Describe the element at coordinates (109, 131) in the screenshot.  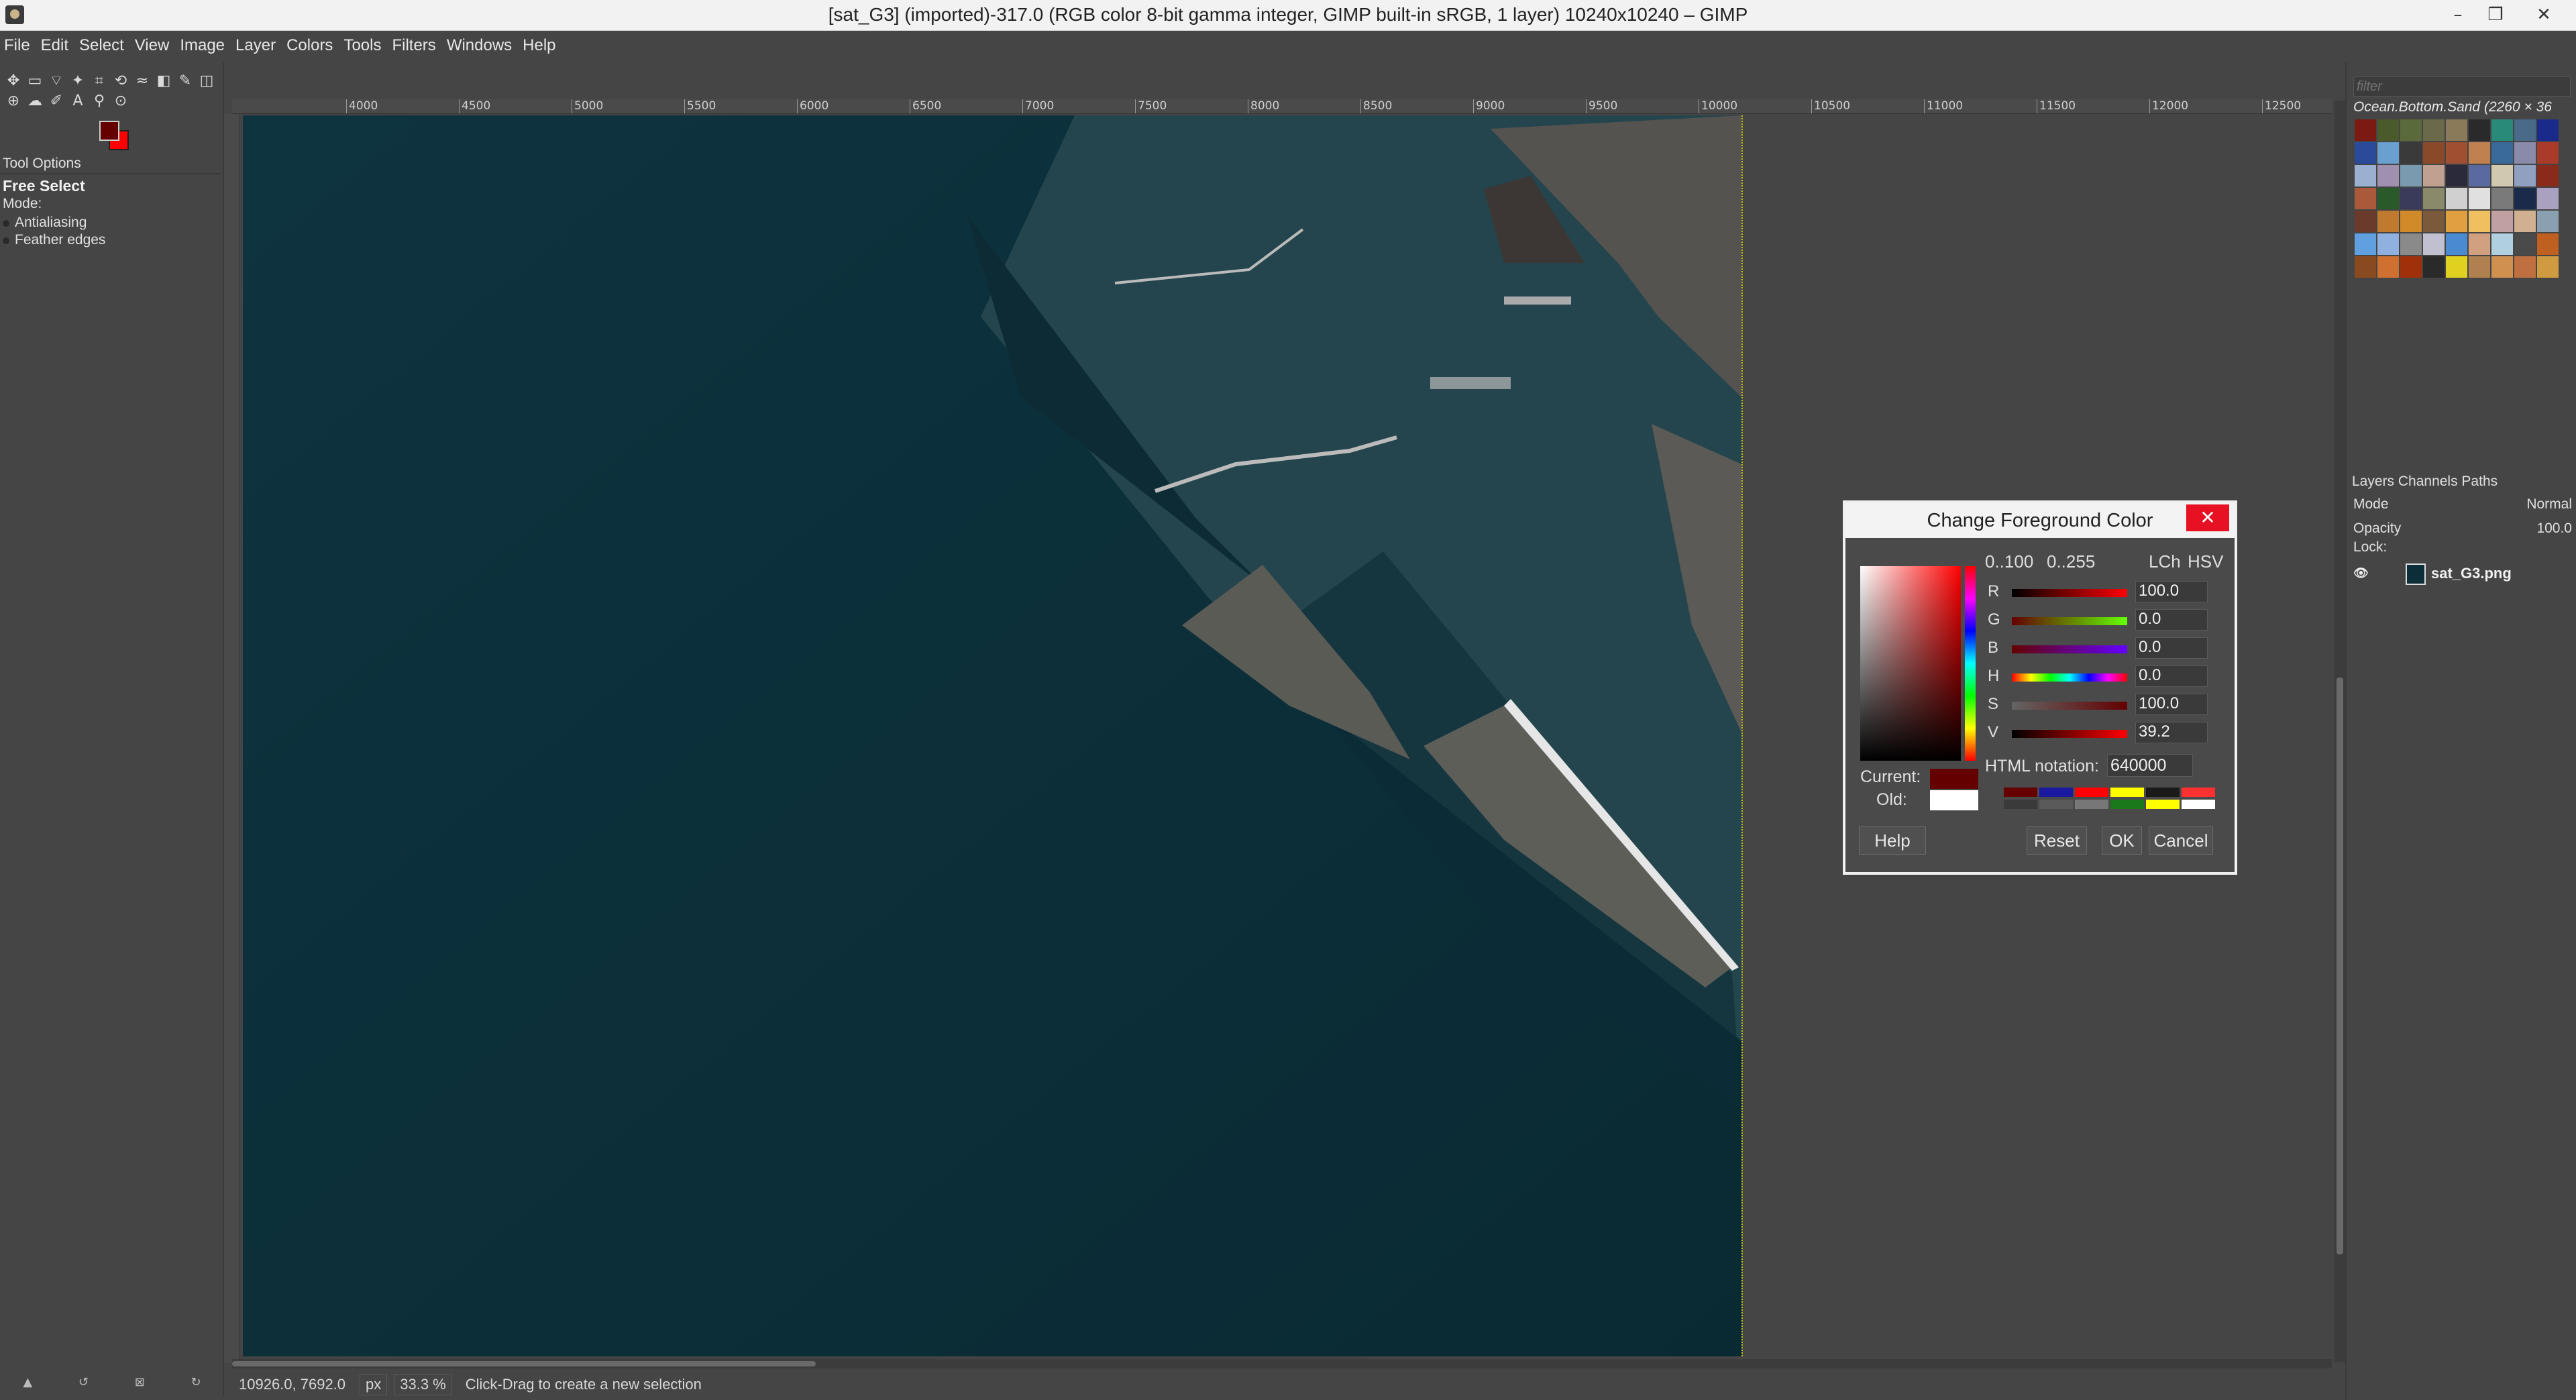
I see `foreground-color-swatch` at that location.